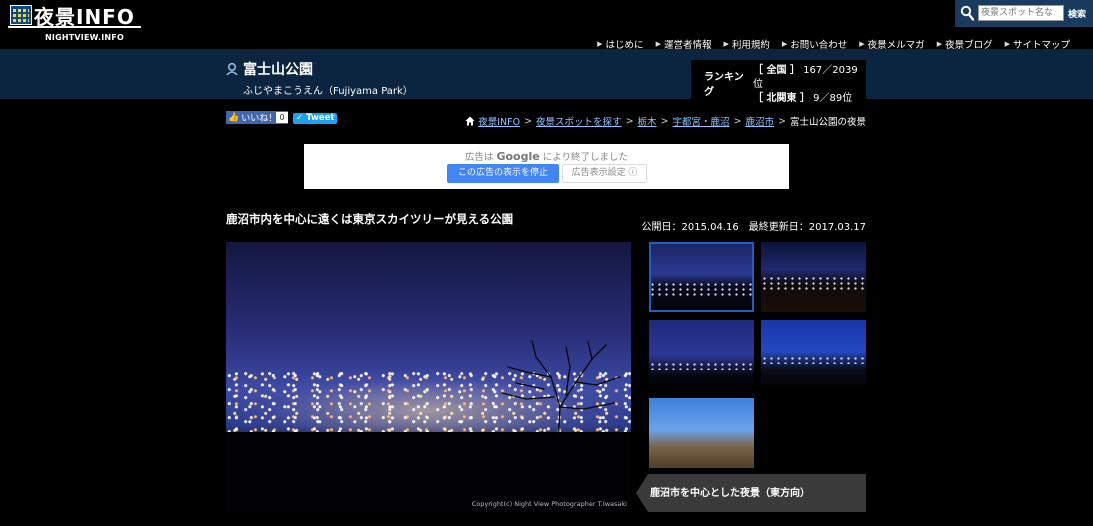 The width and height of the screenshot is (1093, 526). Describe the element at coordinates (579, 121) in the screenshot. I see `breadcrumb-link-search: 夜景スポットを探す` at that location.